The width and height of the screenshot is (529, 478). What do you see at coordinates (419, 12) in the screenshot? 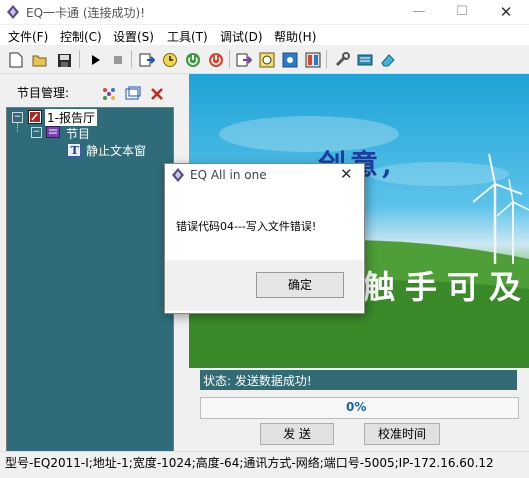
I see `minimize-button: —` at bounding box center [419, 12].